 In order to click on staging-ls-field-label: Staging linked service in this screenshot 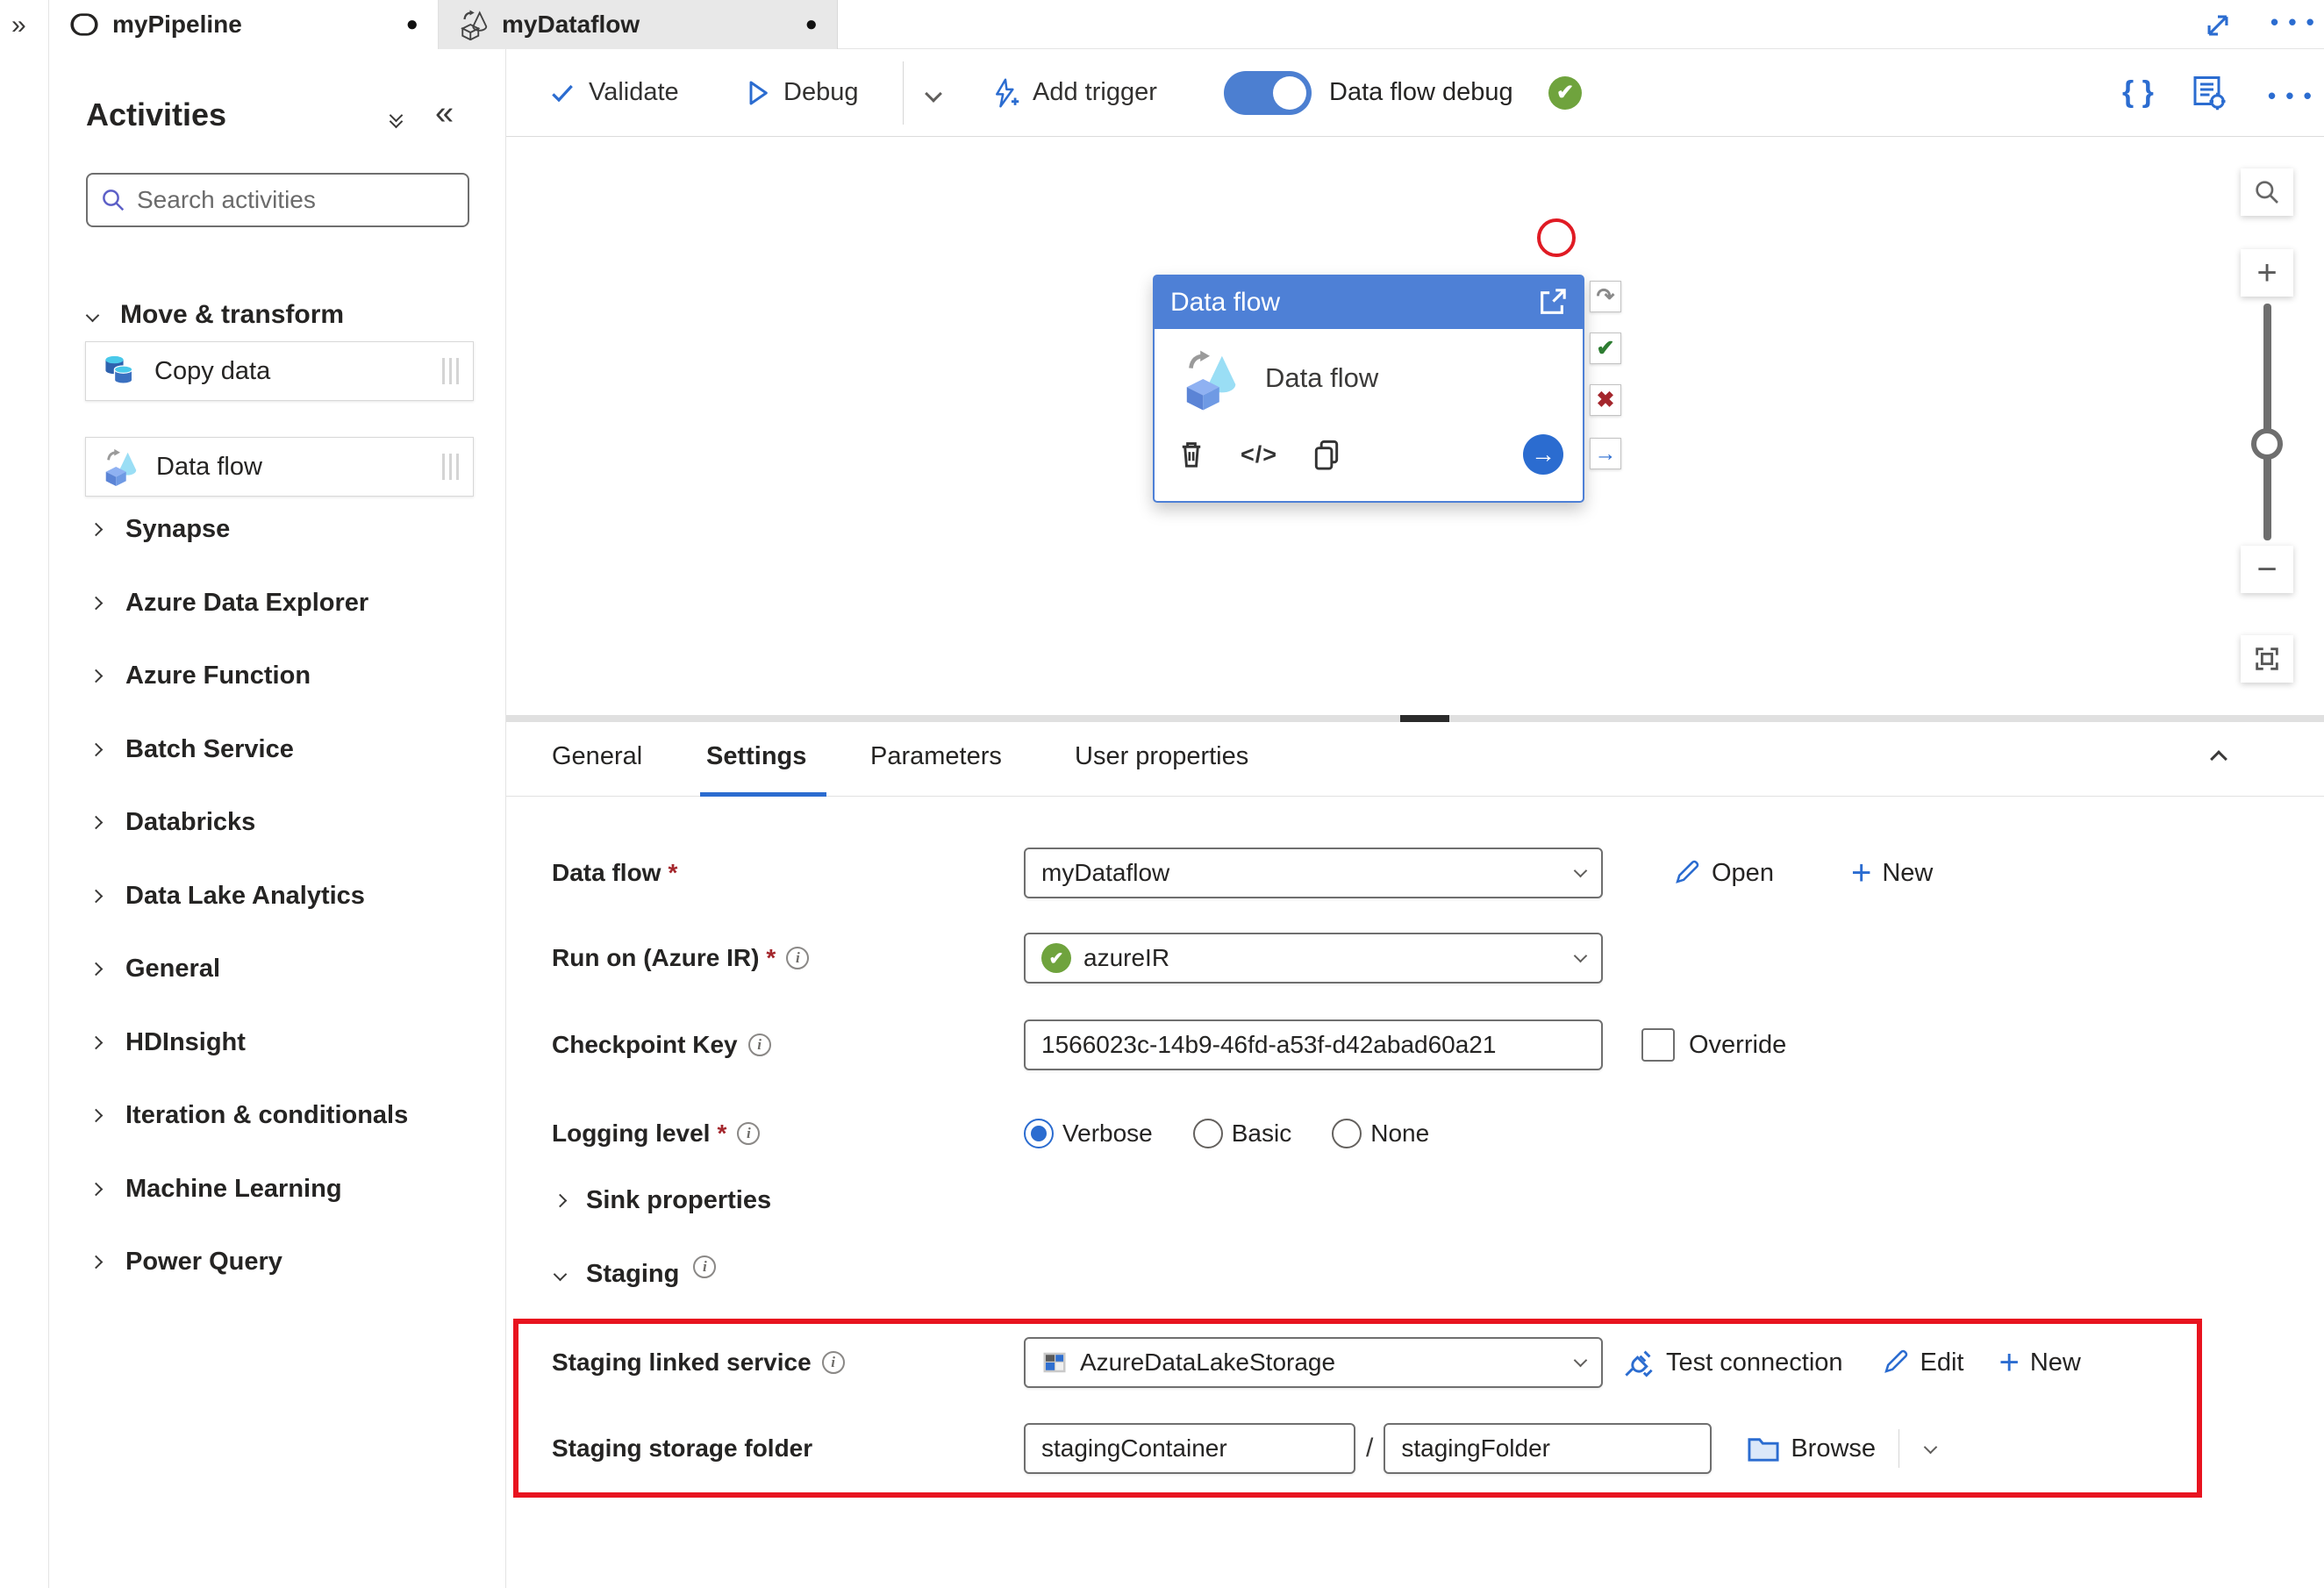, I will do `click(682, 1362)`.